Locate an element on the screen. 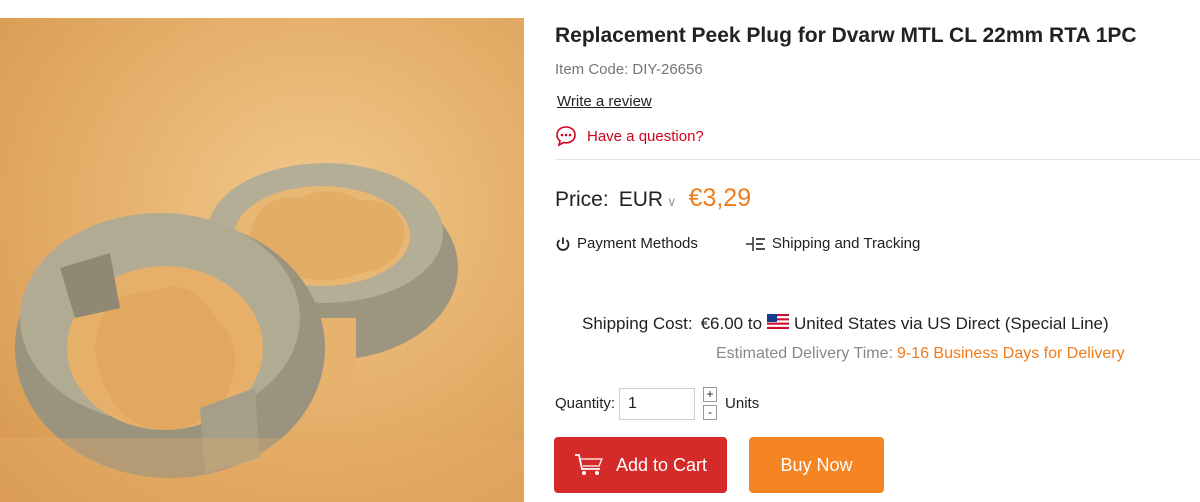 The width and height of the screenshot is (1200, 502). quantity-input is located at coordinates (657, 403).